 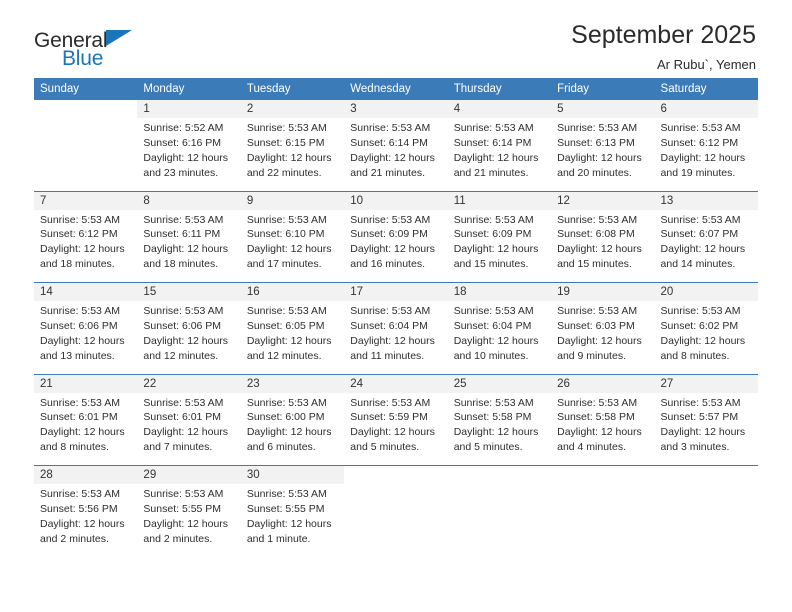 What do you see at coordinates (499, 200) in the screenshot?
I see `day-number-cell: 11` at bounding box center [499, 200].